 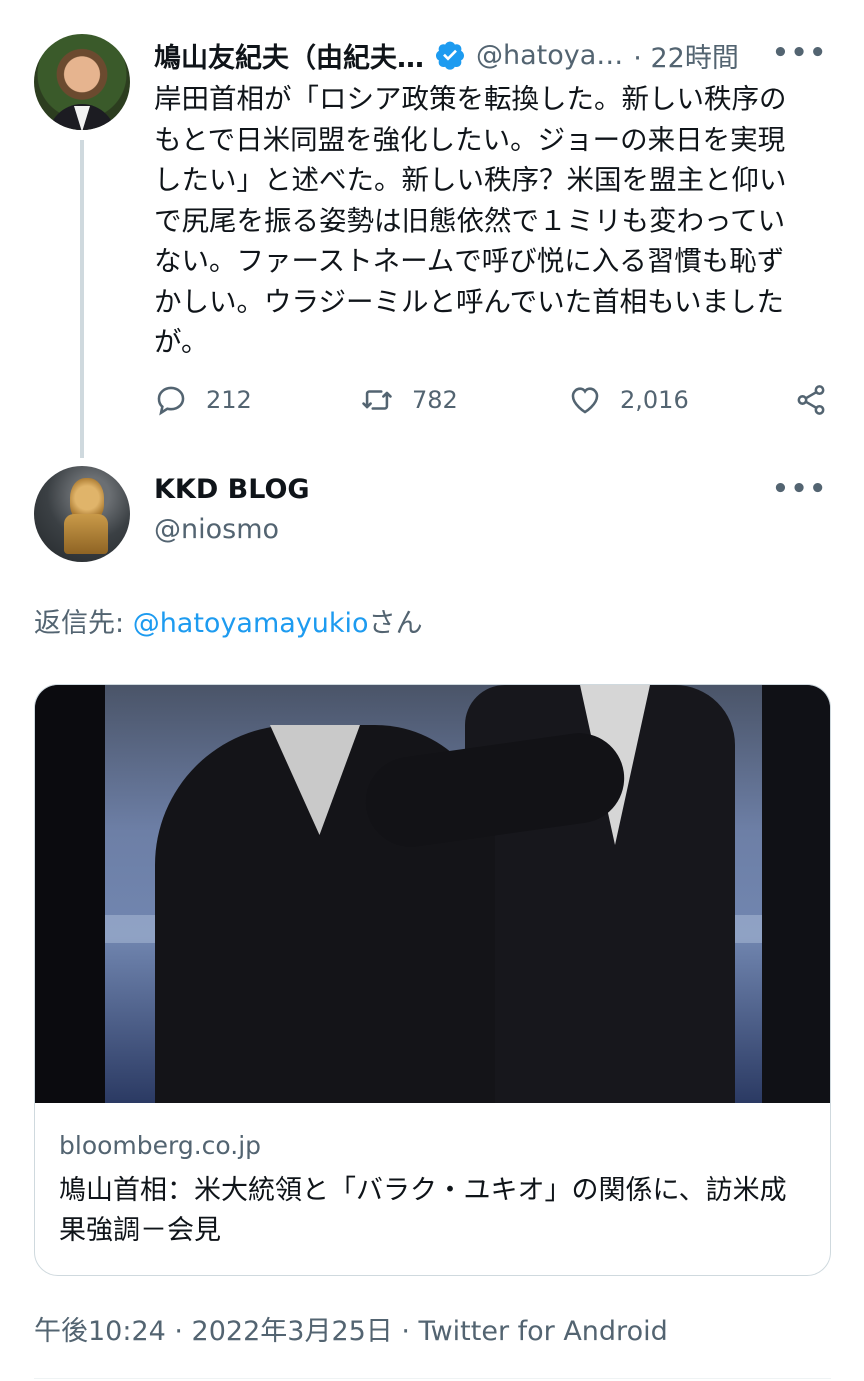 What do you see at coordinates (409, 400) in the screenshot?
I see `retweet-button: 782` at bounding box center [409, 400].